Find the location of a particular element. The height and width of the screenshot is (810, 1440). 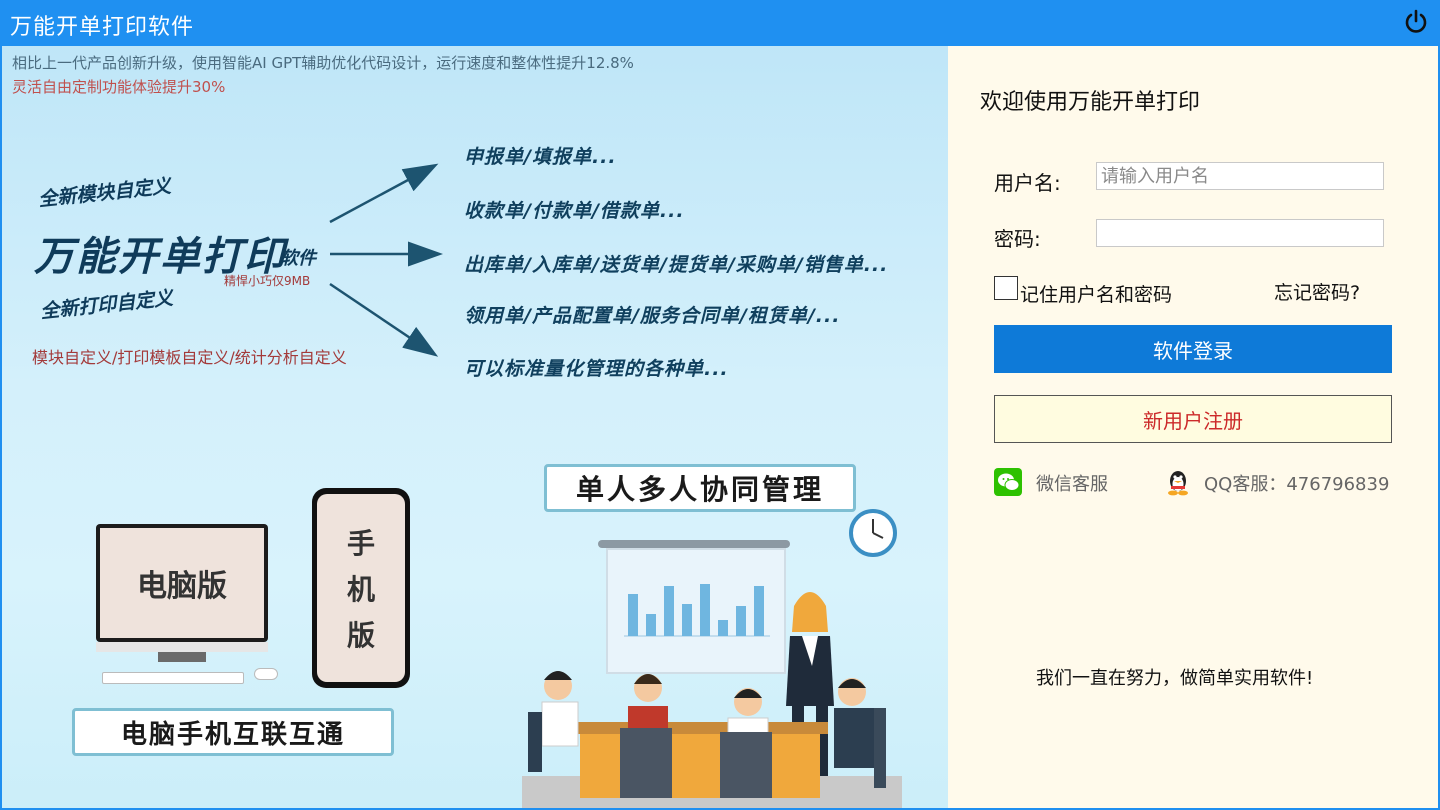

monitor-stand is located at coordinates (182, 657).